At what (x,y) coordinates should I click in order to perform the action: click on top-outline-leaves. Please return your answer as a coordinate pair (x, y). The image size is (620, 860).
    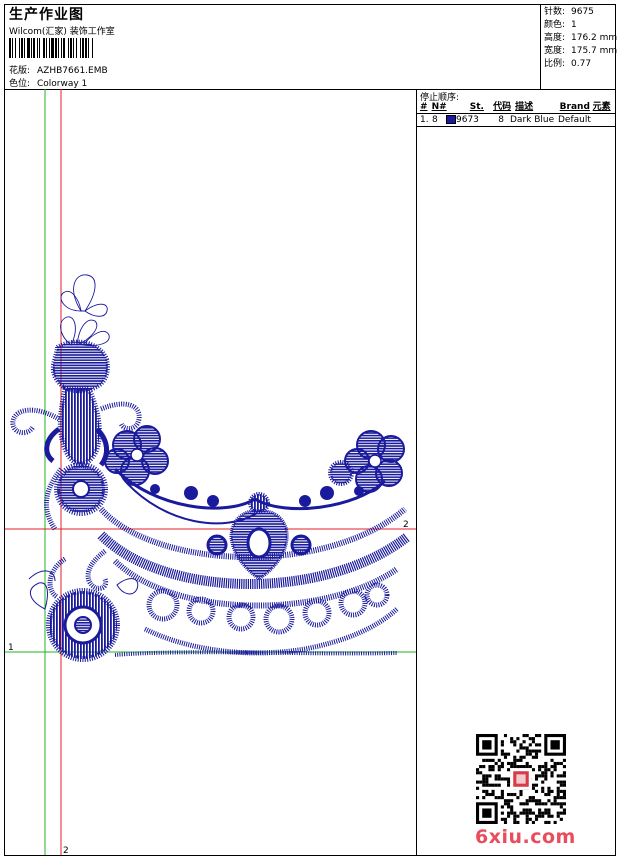
    Looking at the image, I should click on (85, 310).